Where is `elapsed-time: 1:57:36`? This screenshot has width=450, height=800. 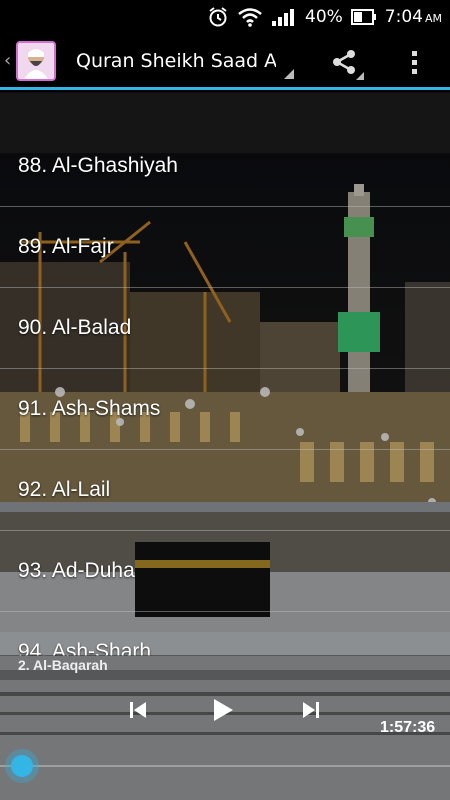 elapsed-time: 1:57:36 is located at coordinates (408, 727).